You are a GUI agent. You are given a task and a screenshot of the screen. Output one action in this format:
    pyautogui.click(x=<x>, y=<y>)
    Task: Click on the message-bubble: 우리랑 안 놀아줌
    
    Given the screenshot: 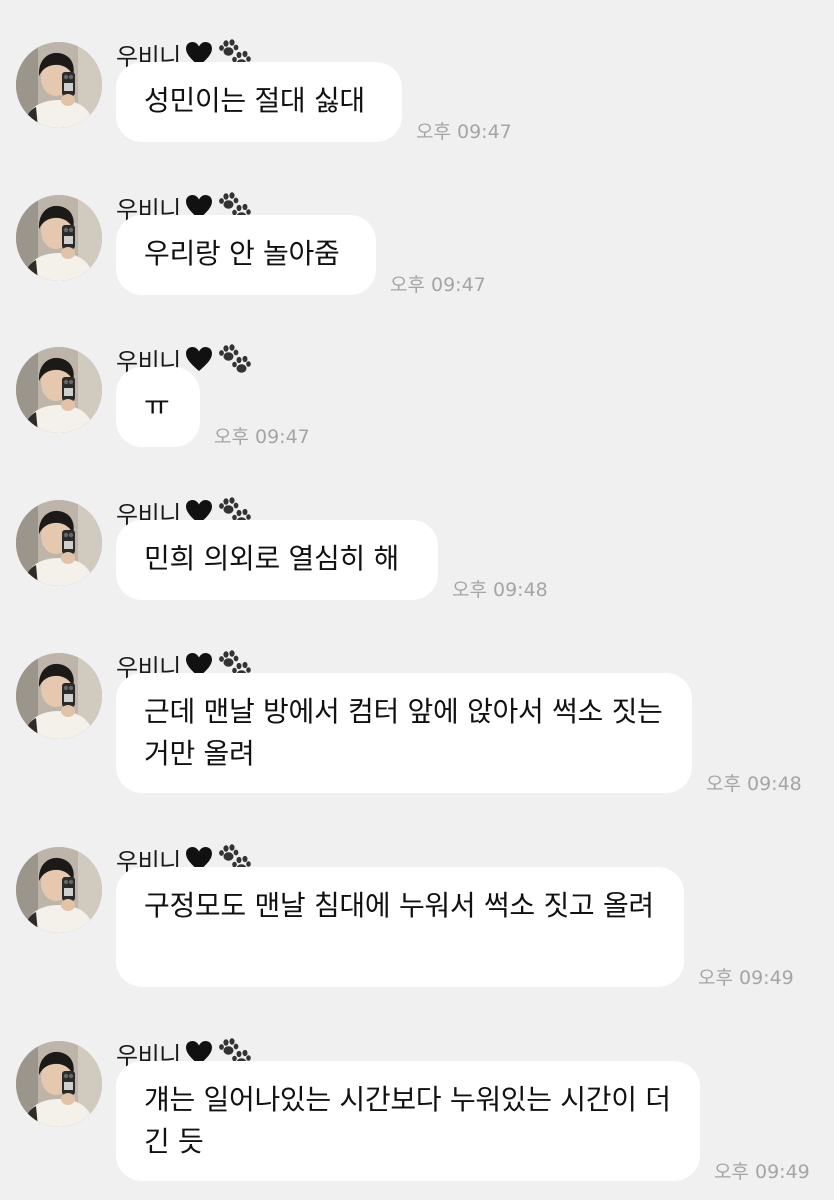 What is the action you would take?
    pyautogui.click(x=246, y=255)
    